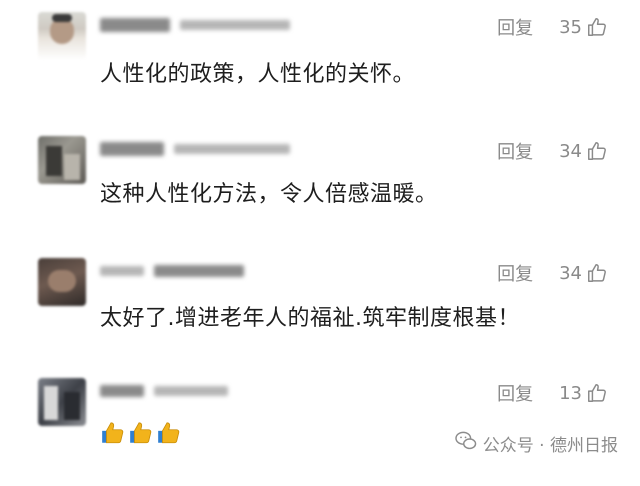  I want to click on wechat-icon, so click(466, 443).